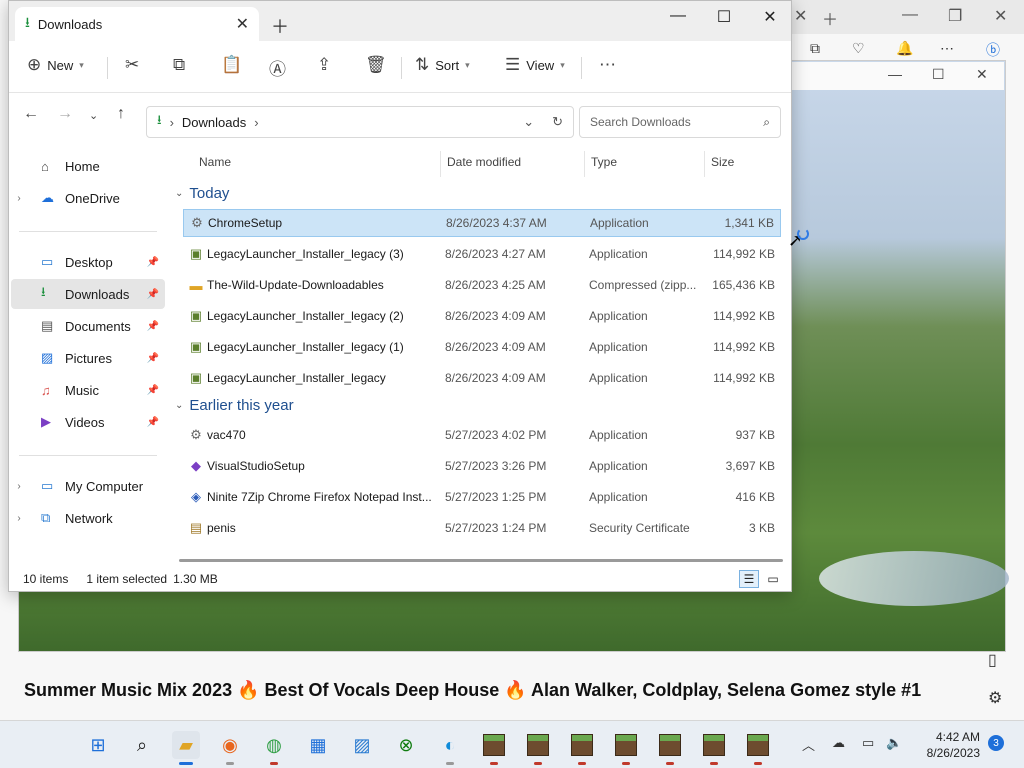 The image size is (1024, 768). Describe the element at coordinates (55, 65) in the screenshot. I see `new-button: ⊕ New ▾` at that location.